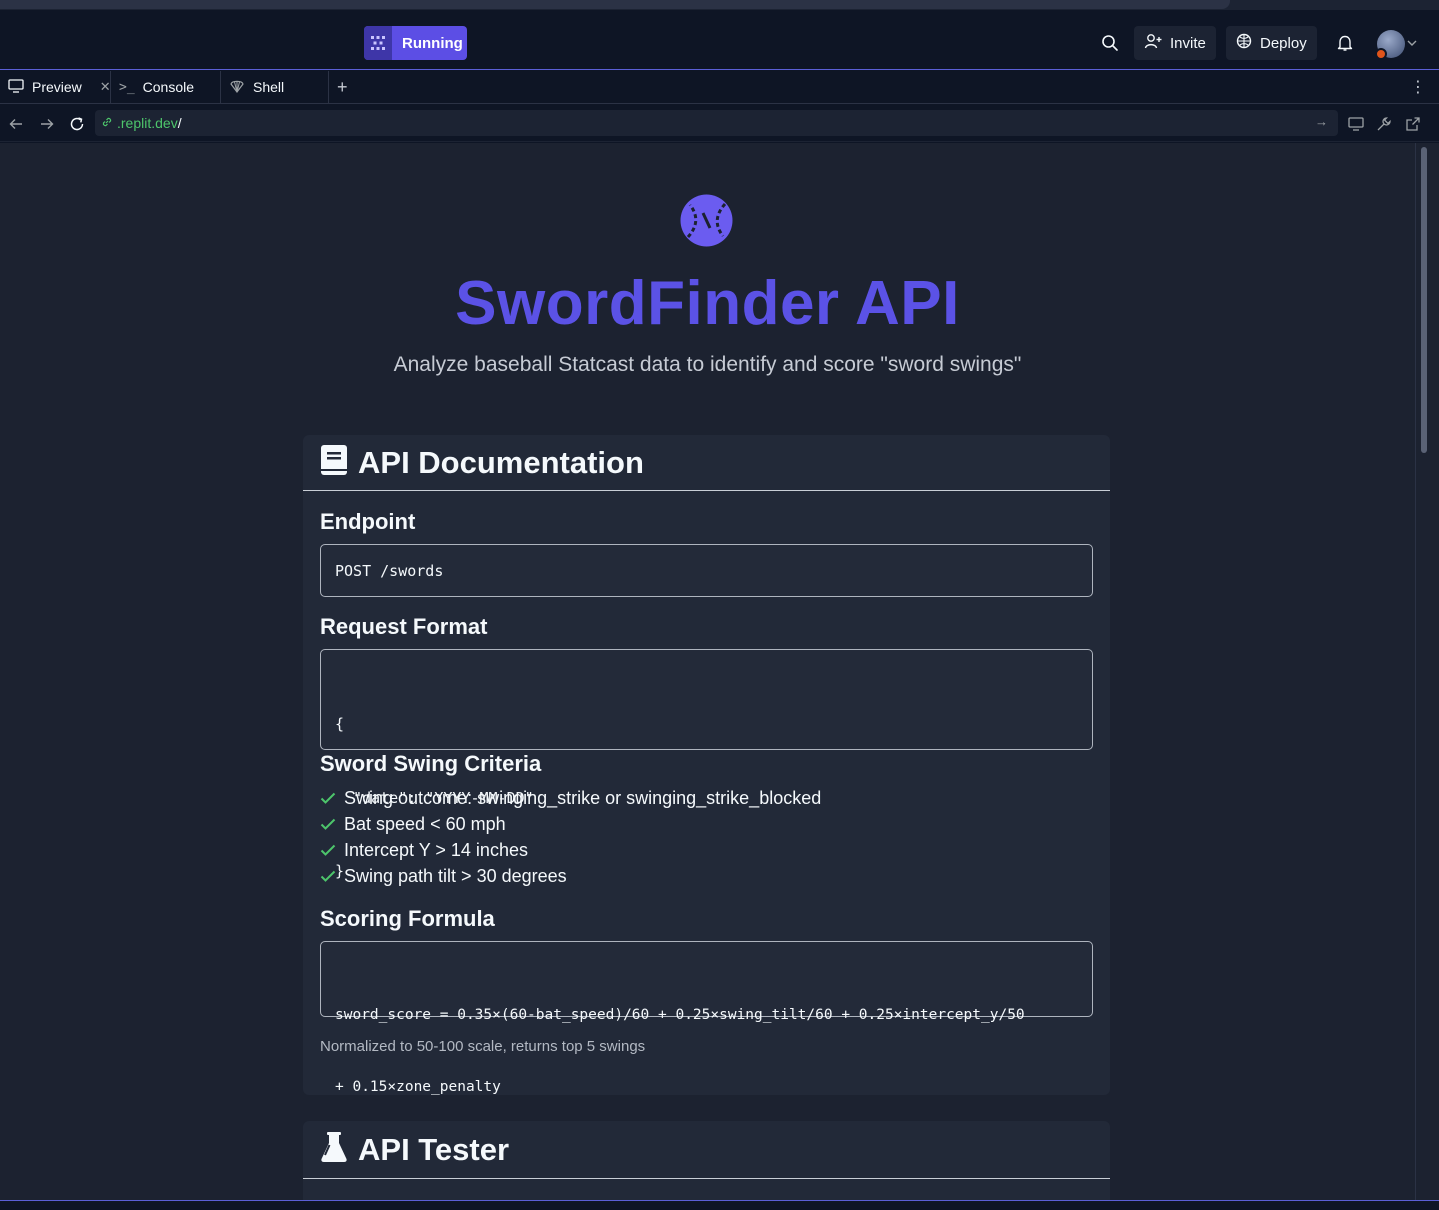 The width and height of the screenshot is (1439, 1210). What do you see at coordinates (501, 462) in the screenshot?
I see `card-heading: API Documentation` at bounding box center [501, 462].